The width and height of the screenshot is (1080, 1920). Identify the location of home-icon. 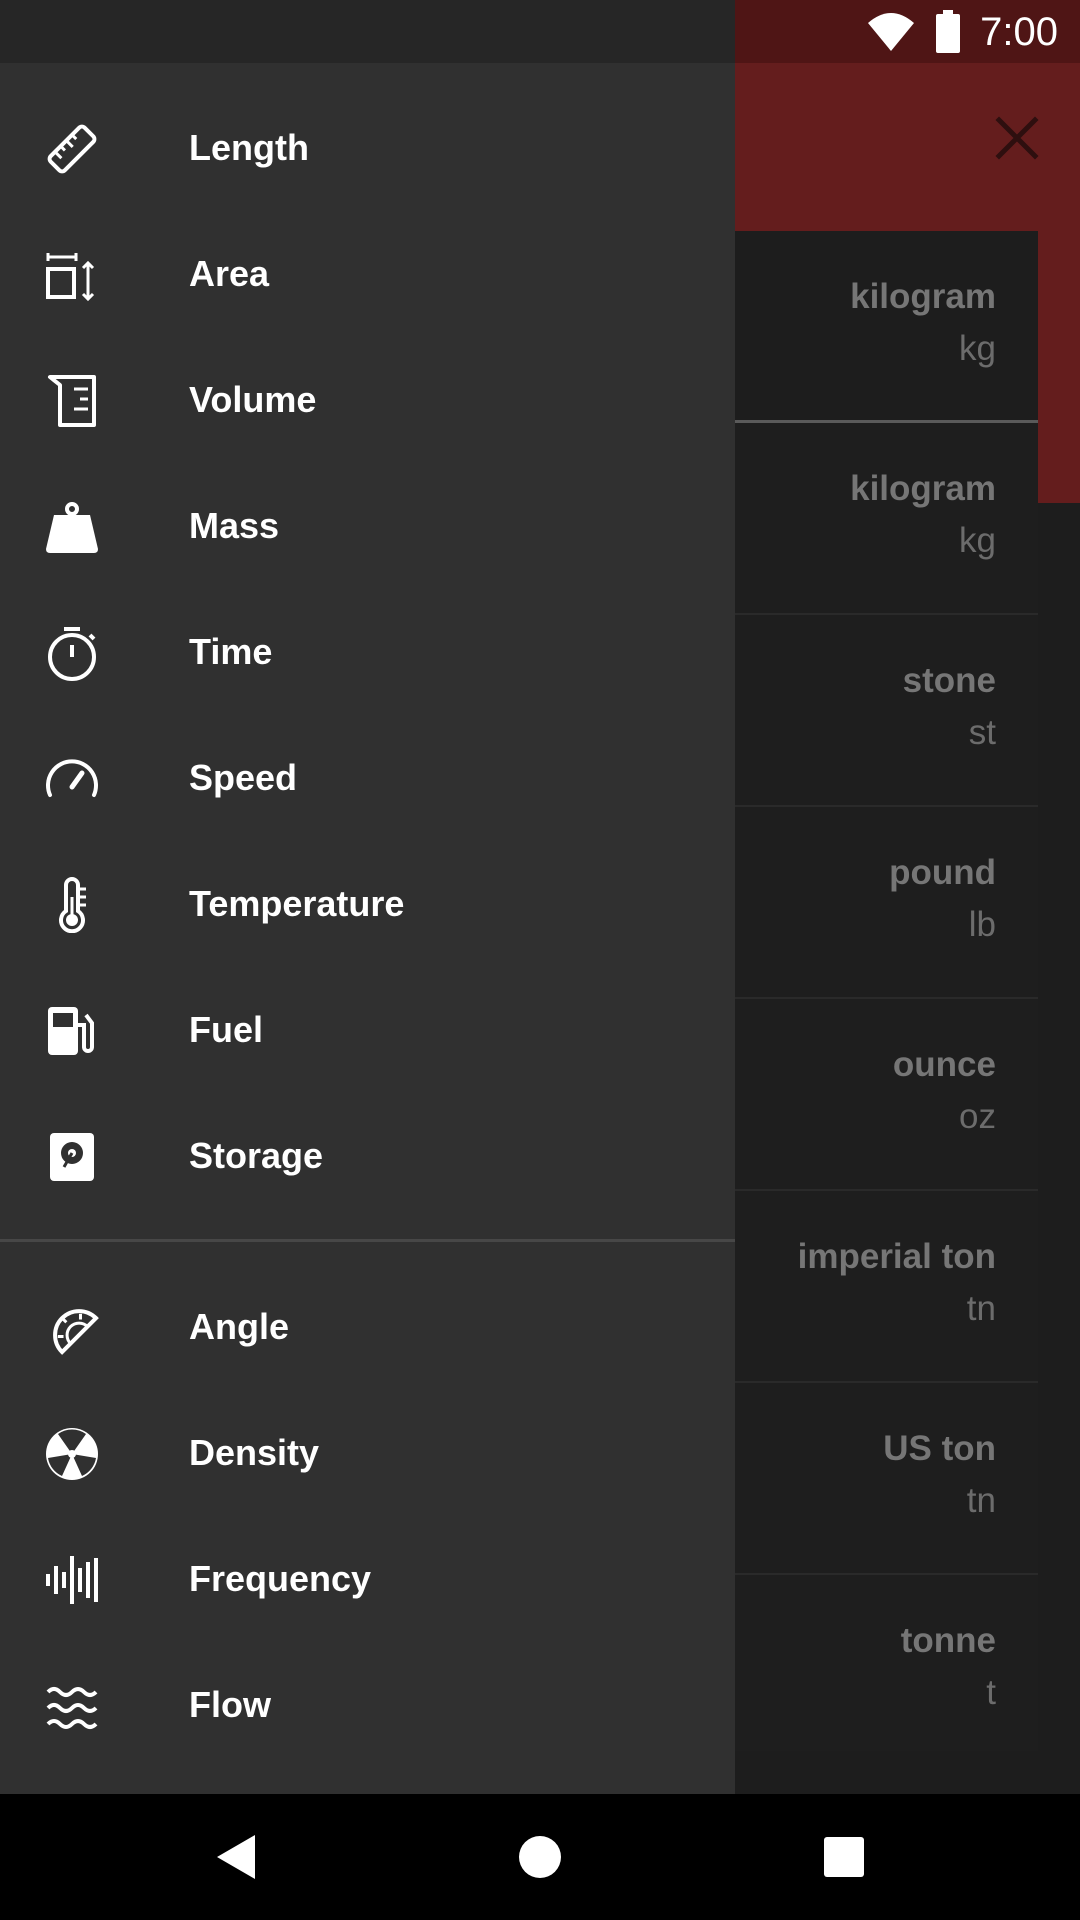
(540, 1857).